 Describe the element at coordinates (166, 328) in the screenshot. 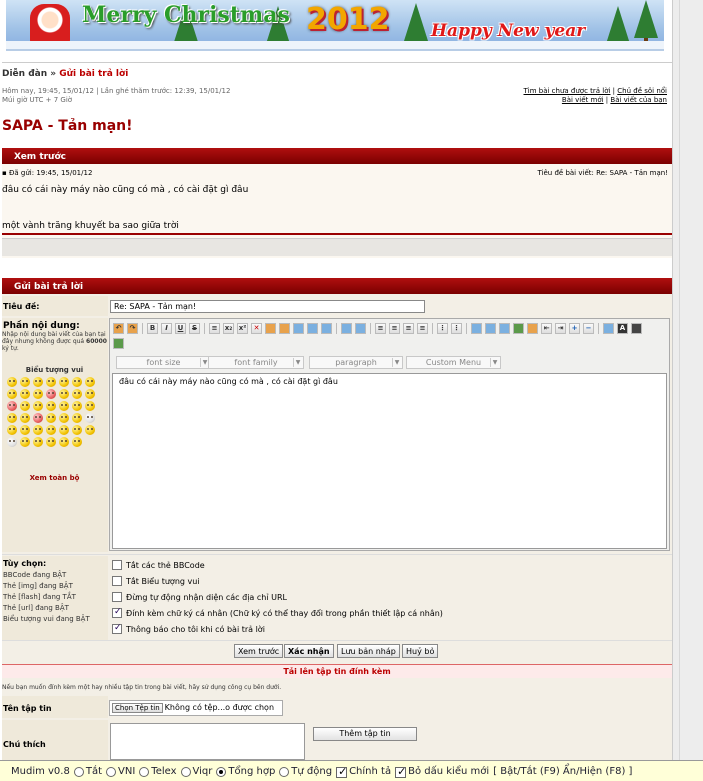

I see `italic-icon: I` at that location.